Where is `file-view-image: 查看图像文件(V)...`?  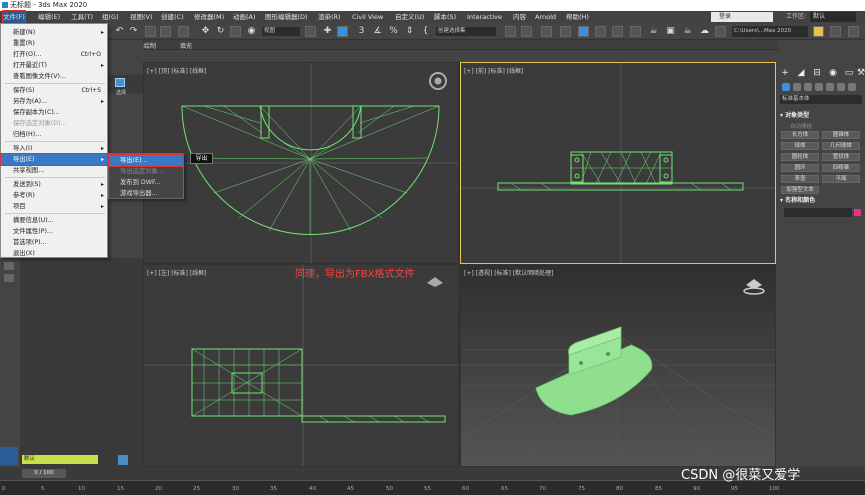
file-view-image: 查看图像文件(V)... is located at coordinates (54, 76).